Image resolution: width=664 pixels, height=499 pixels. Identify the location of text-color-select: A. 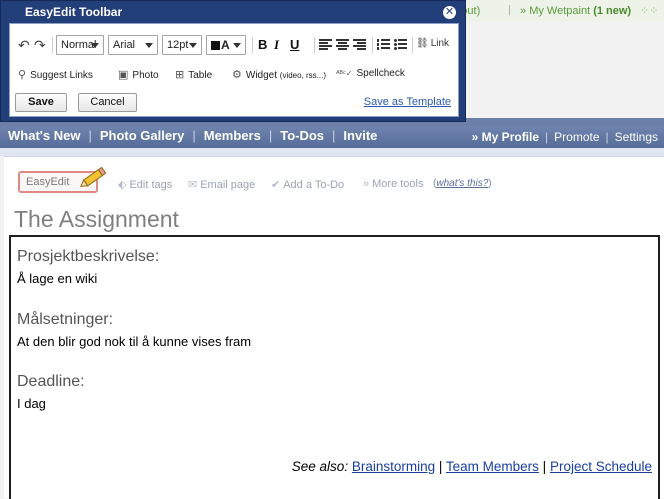
(226, 45).